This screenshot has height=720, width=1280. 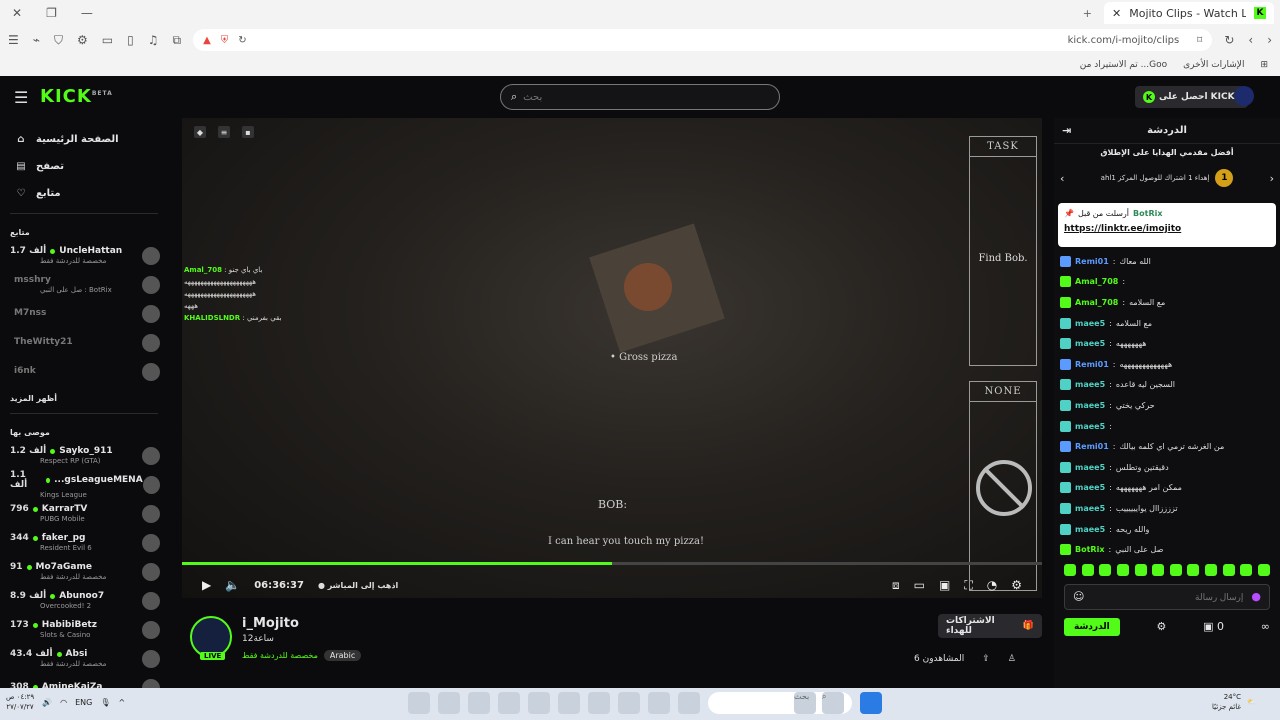 I want to click on chat-message: maee5: والله ريحه, so click(x=1167, y=529).